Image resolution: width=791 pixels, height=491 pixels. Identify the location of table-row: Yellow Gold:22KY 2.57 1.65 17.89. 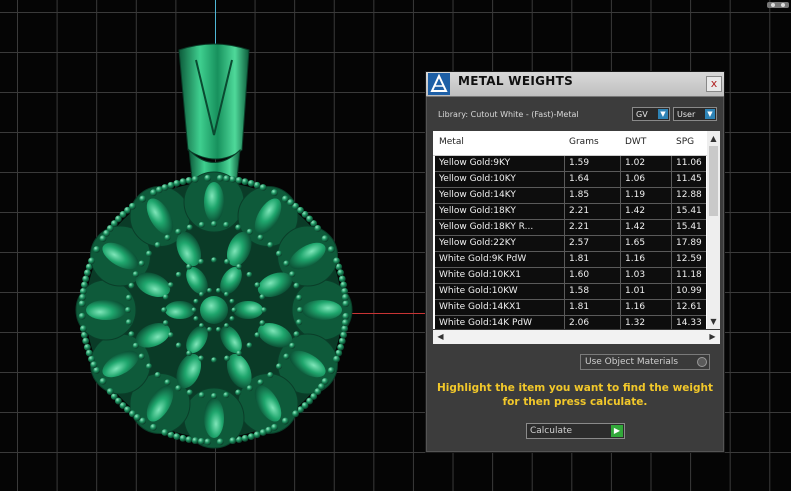
(570, 244).